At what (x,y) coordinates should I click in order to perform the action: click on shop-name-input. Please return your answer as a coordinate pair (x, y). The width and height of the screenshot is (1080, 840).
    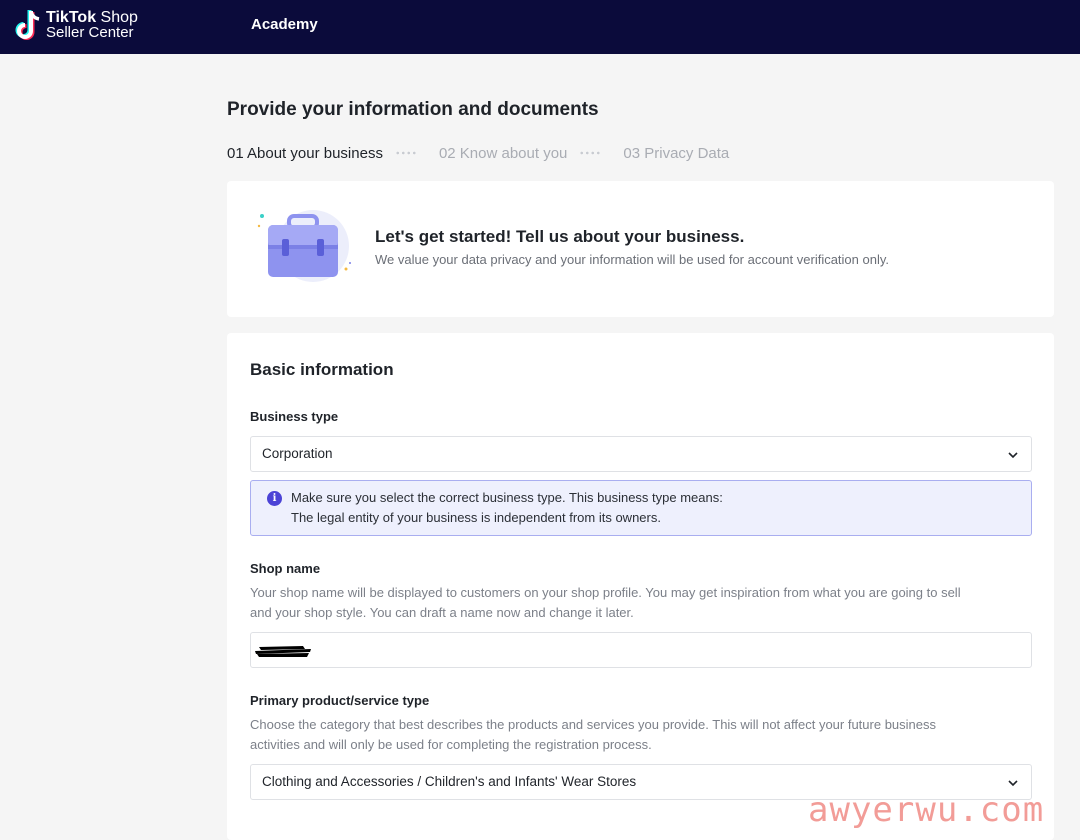
    Looking at the image, I should click on (641, 650).